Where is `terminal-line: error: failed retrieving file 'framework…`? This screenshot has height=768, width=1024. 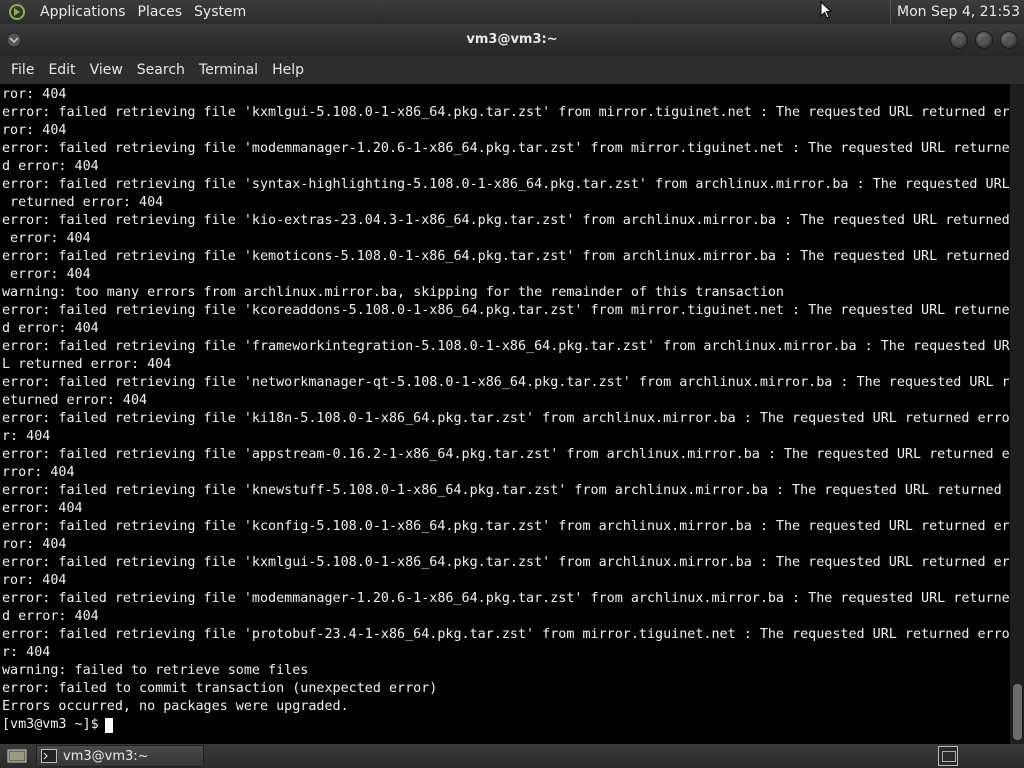
terminal-line: error: failed retrieving file 'framework… is located at coordinates (506, 346).